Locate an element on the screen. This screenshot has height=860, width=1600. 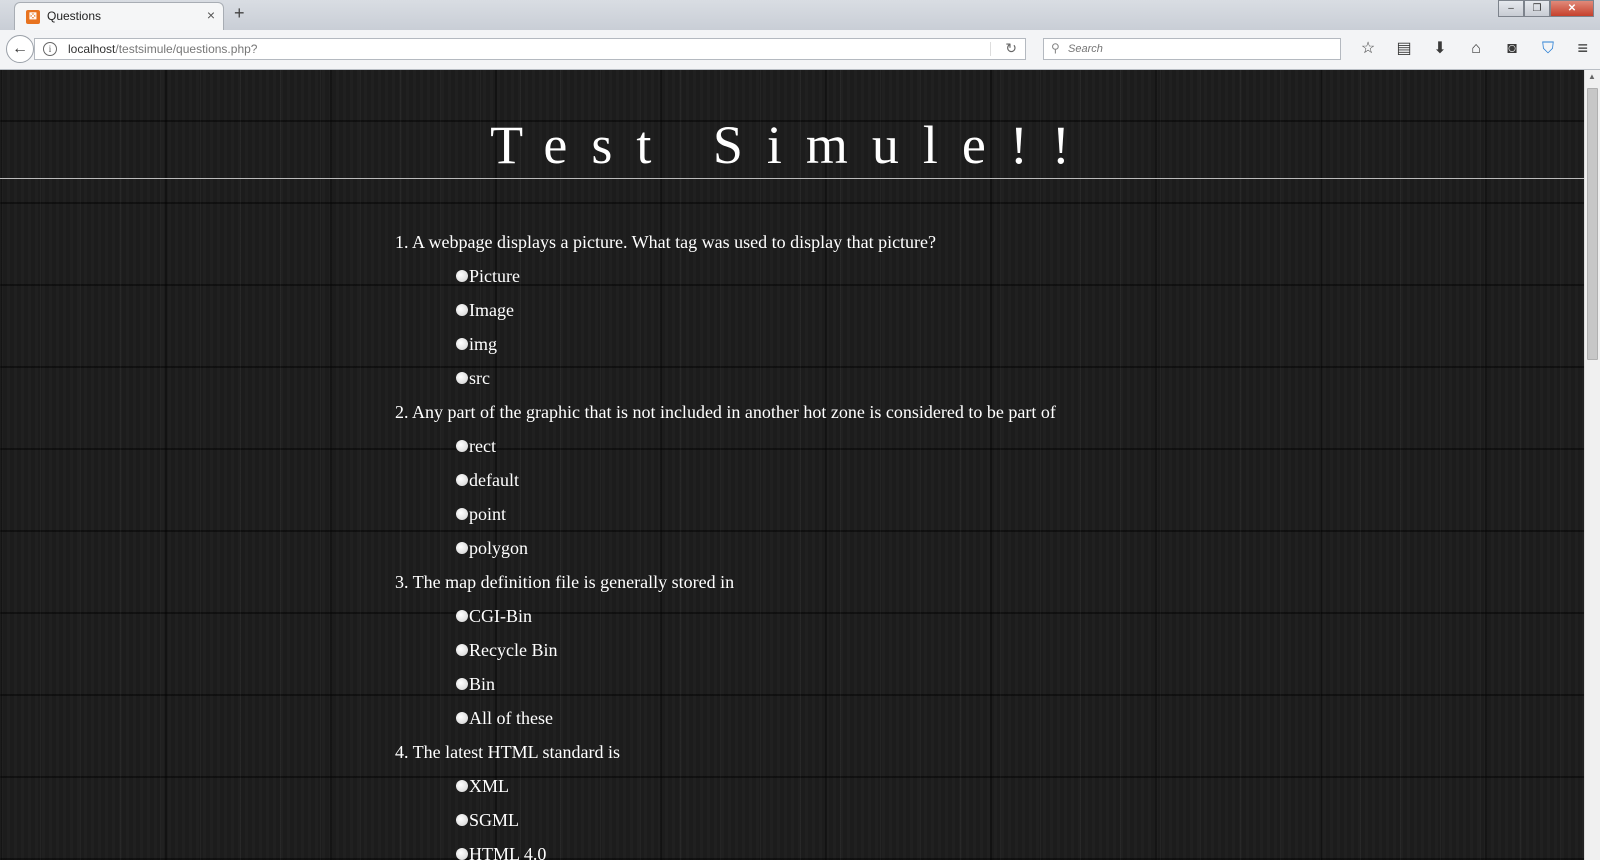
download-icon: ⬇ is located at coordinates (1440, 49).